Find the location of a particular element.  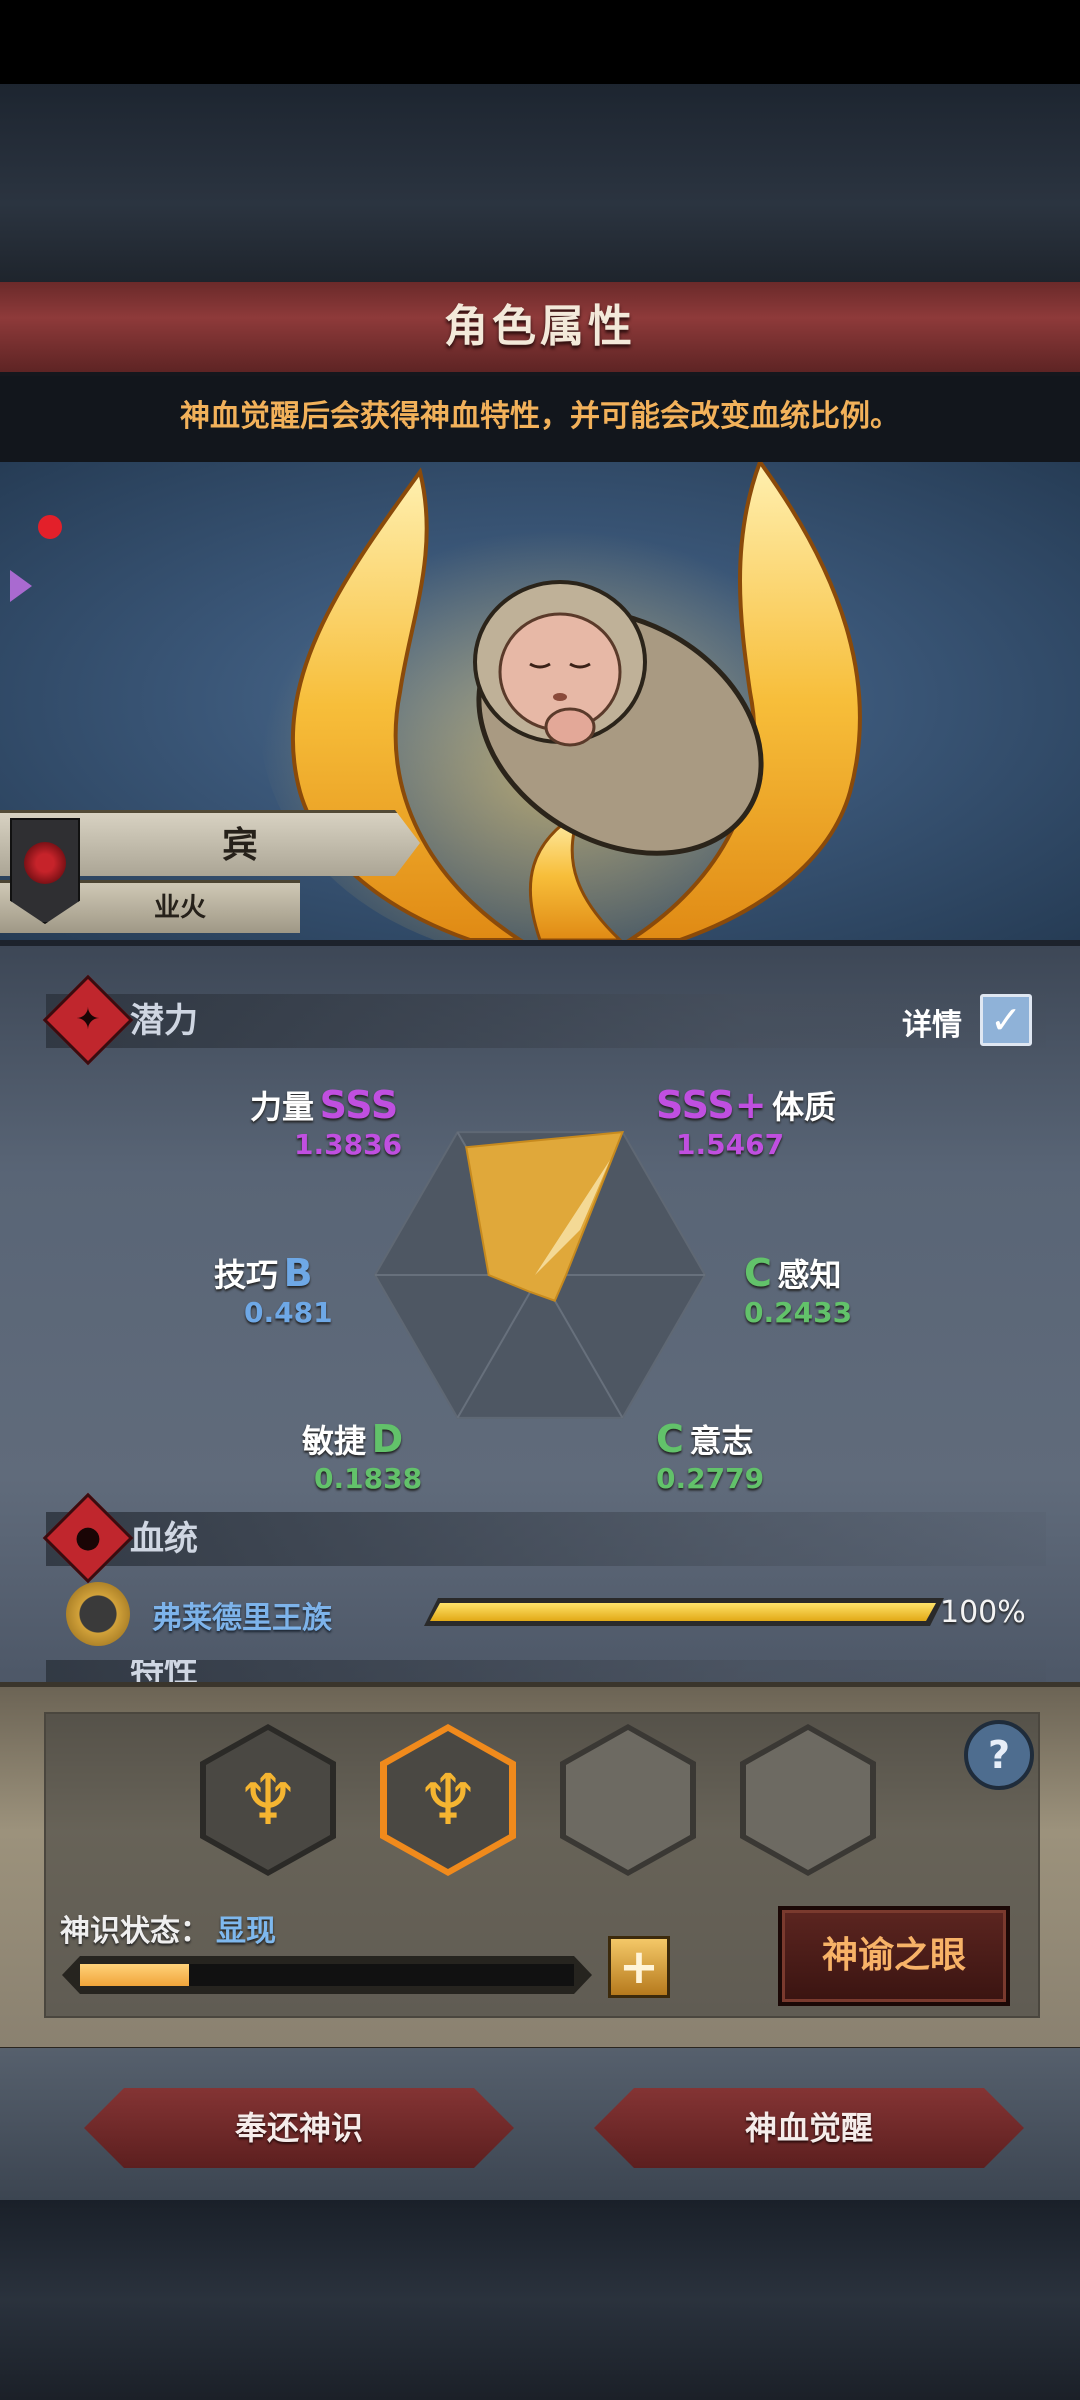

oracle-eye-label: 神谕之眼 is located at coordinates (893, 1955).